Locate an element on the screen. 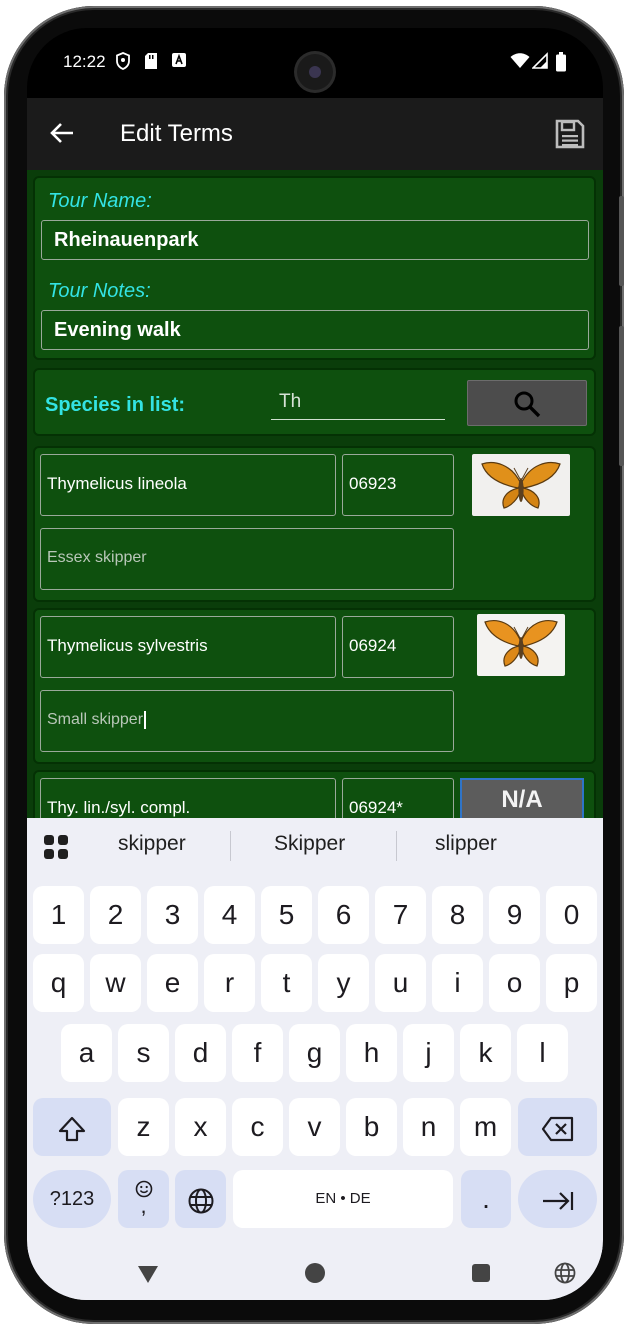 This screenshot has height=1329, width=628. key-s: s is located at coordinates (143, 1053).